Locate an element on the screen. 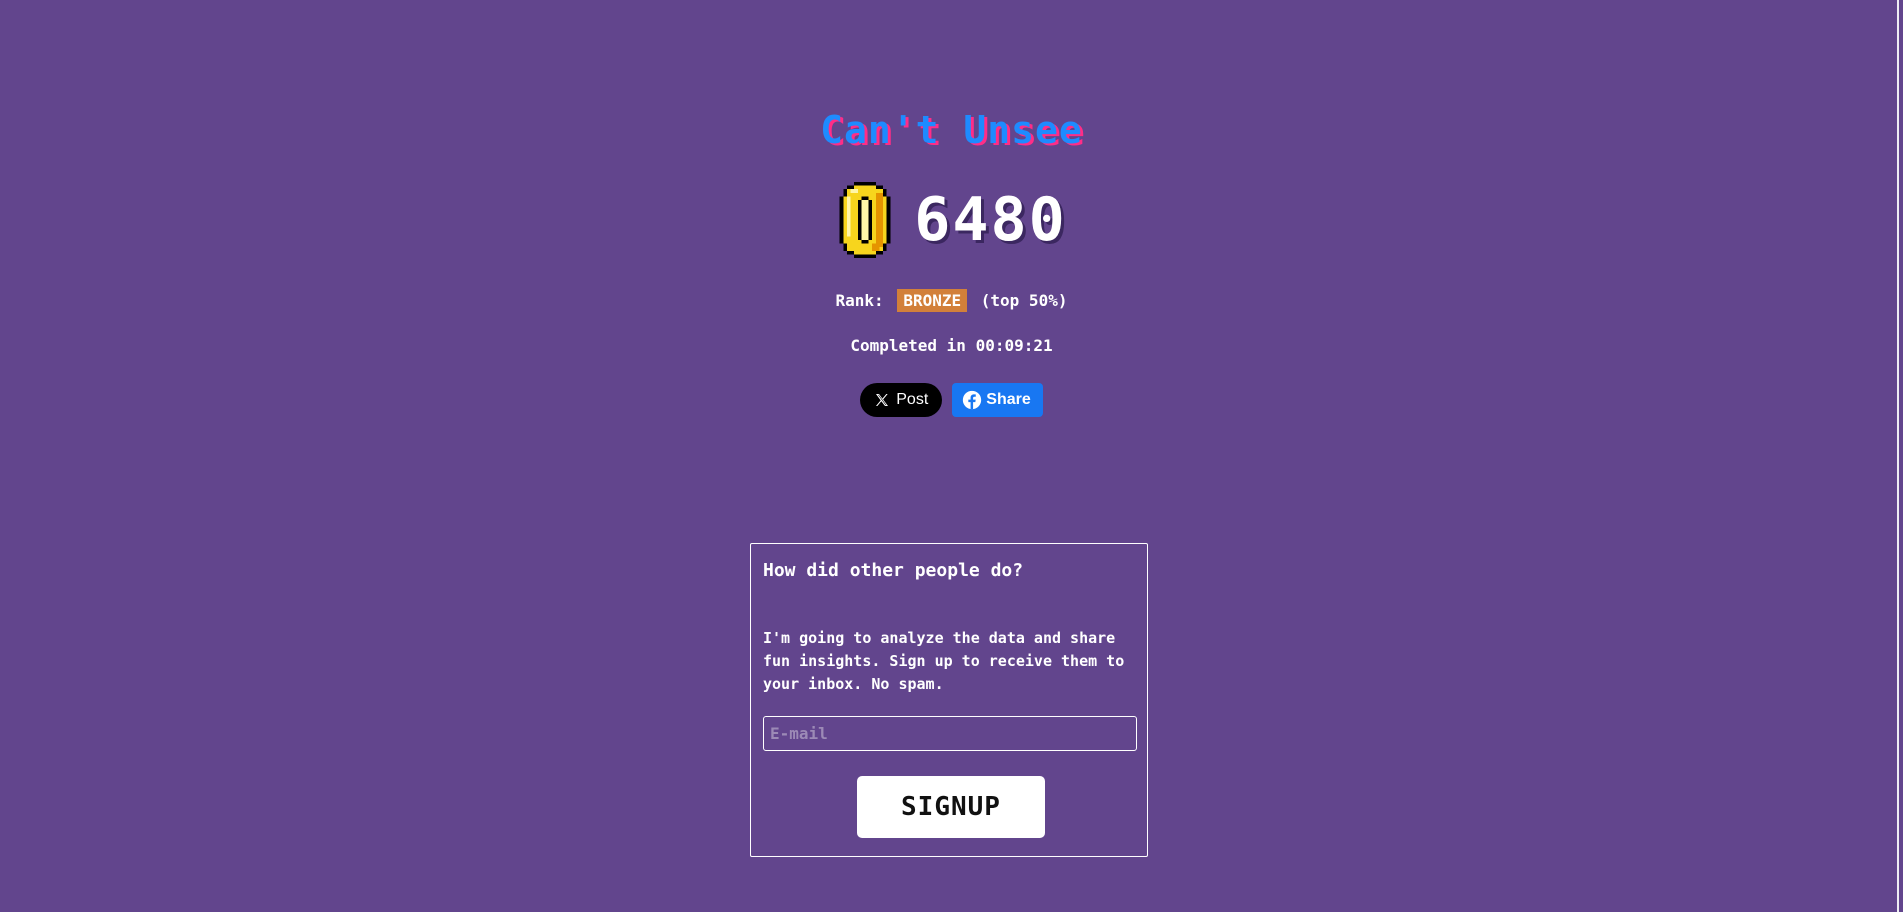 The width and height of the screenshot is (1903, 912). rank-badge: BRONZE is located at coordinates (932, 300).